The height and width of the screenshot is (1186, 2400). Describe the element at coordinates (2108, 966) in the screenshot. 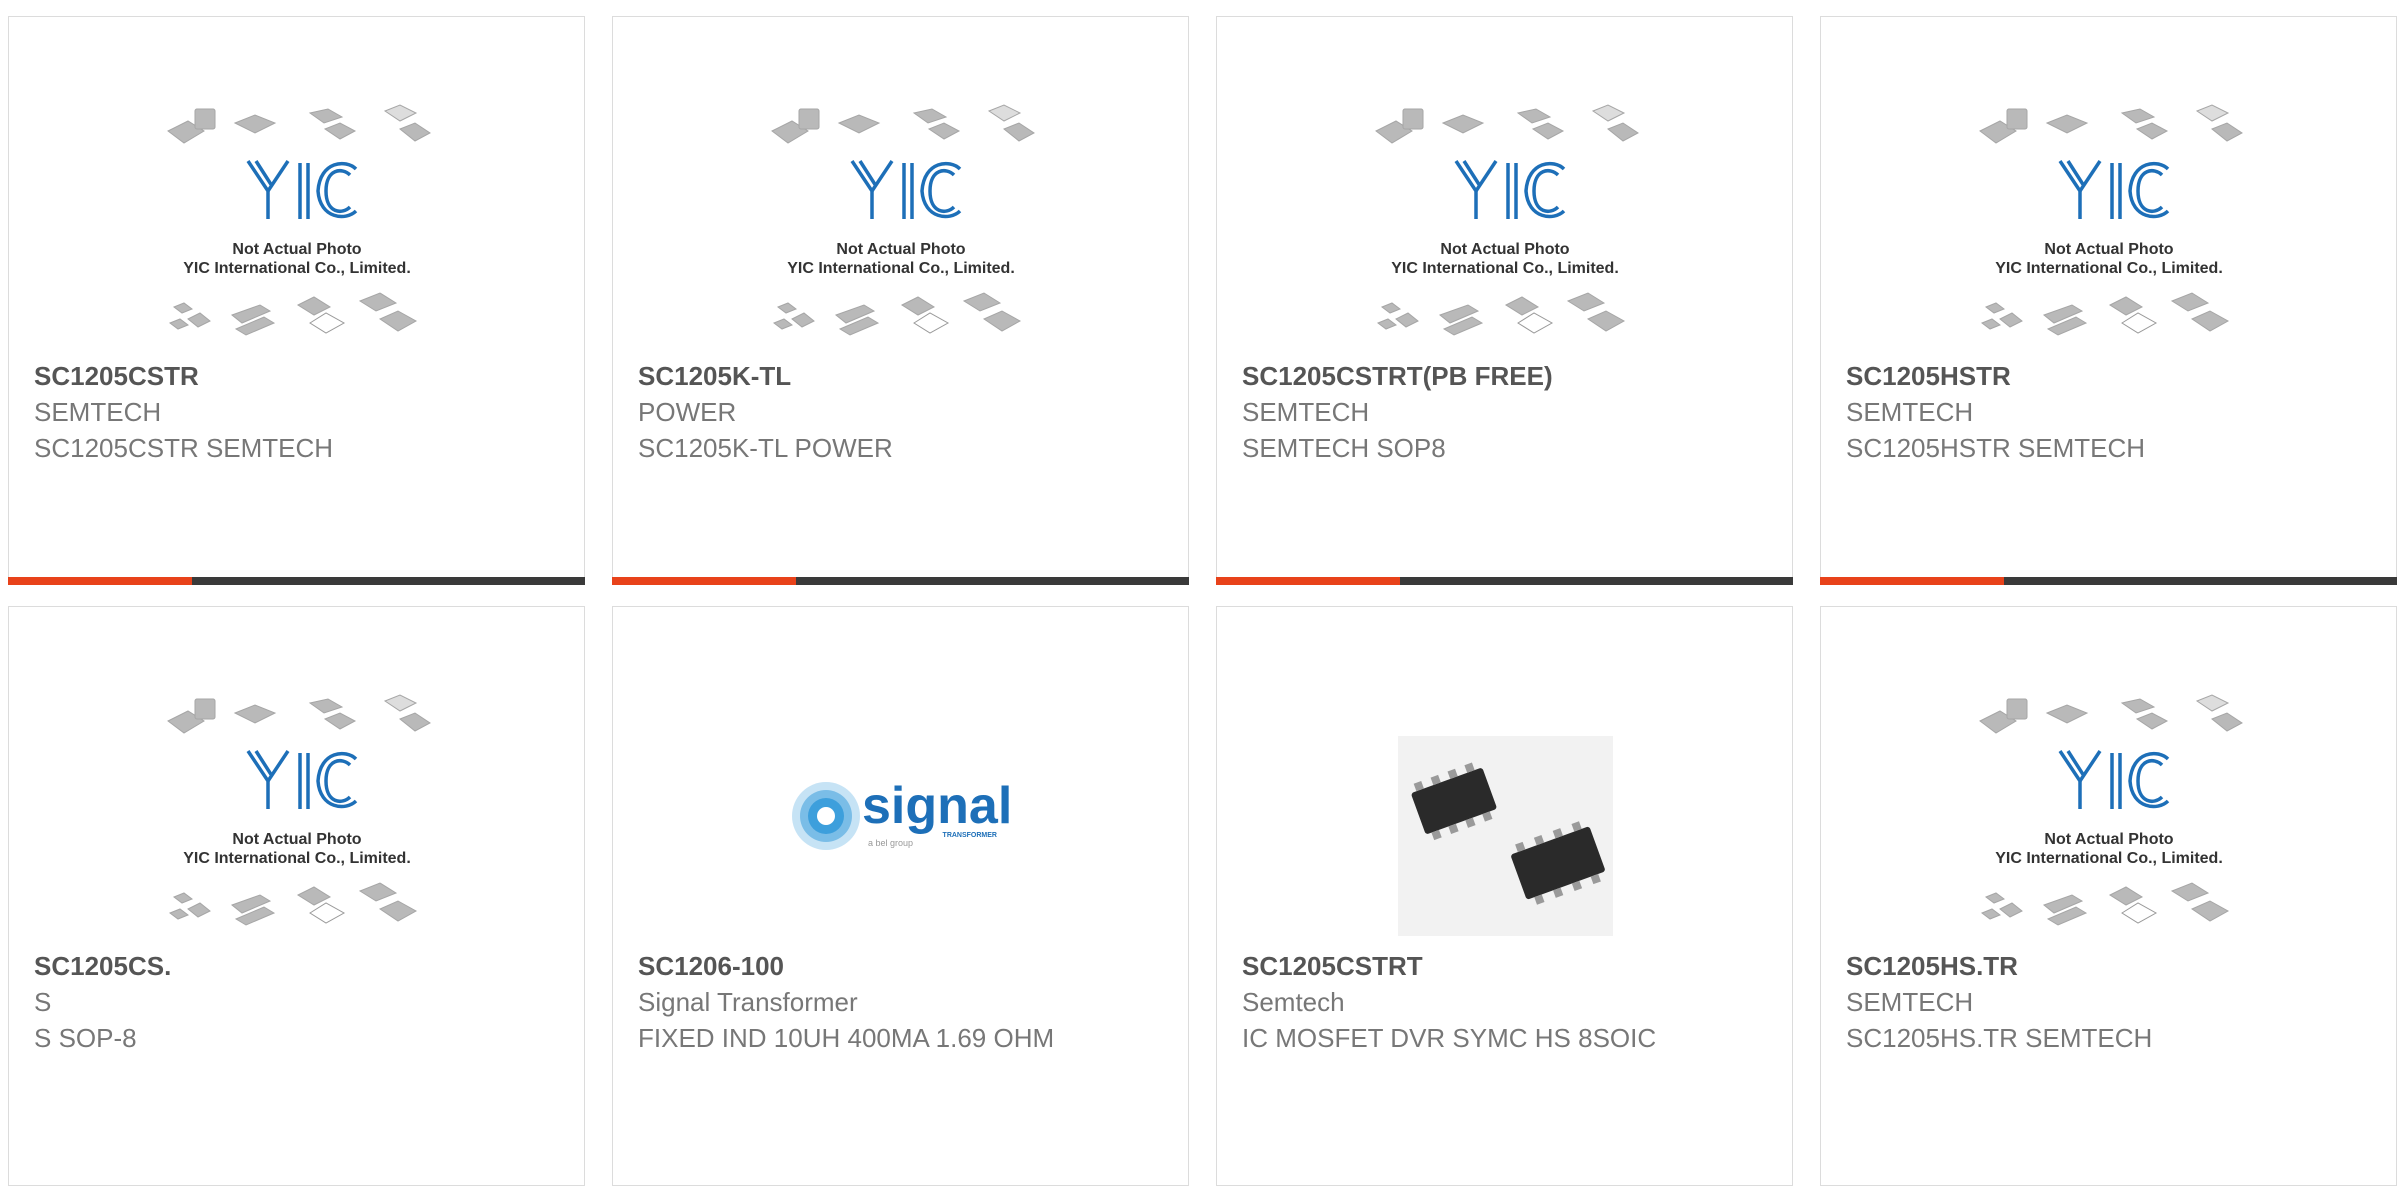

I see `part-number: SC1205HS.TR` at that location.